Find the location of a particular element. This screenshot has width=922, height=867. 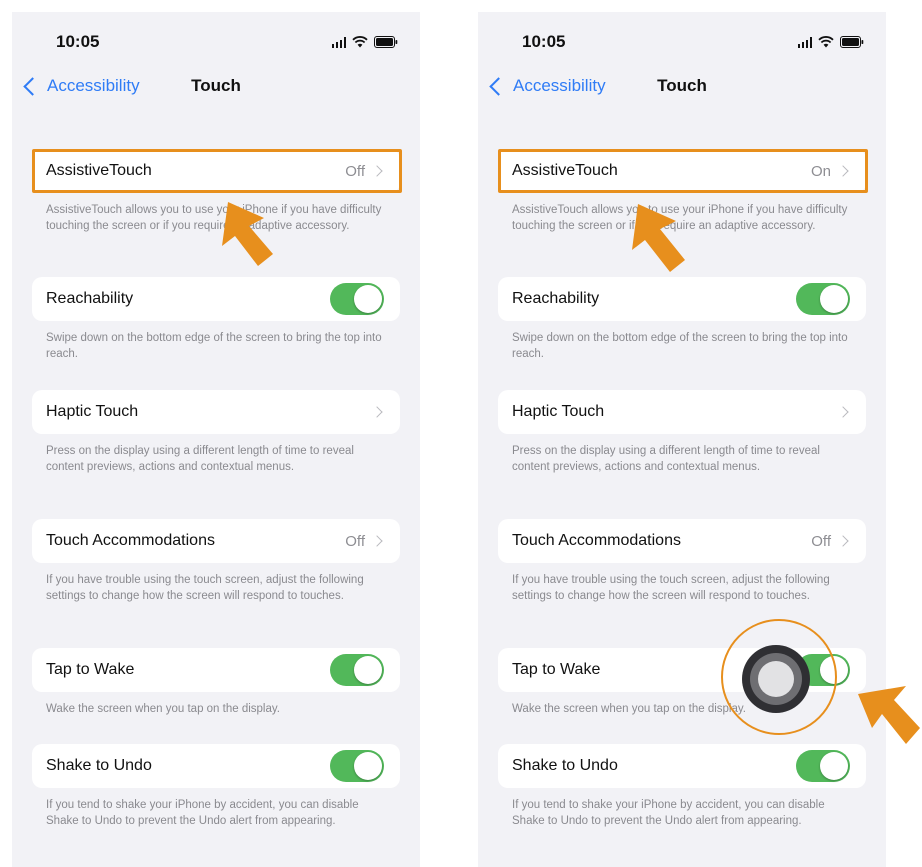

assistivetouch-button-center is located at coordinates (776, 679).